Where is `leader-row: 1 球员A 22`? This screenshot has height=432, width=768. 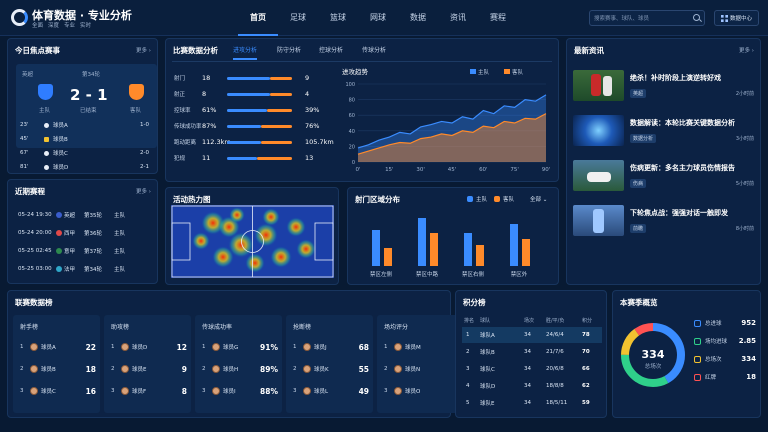
leader-row: 1 球员A 22 is located at coordinates (58, 347).